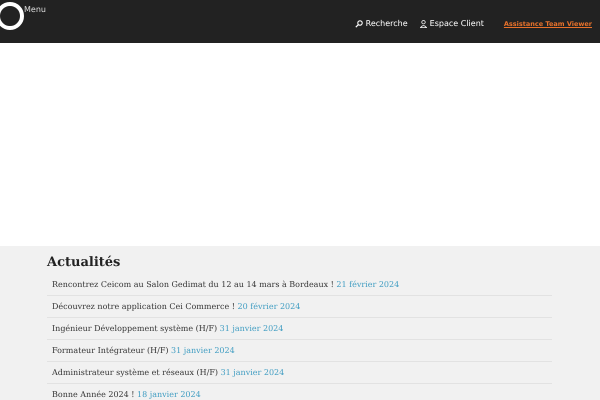  I want to click on news-item: Formateur Intégrateur (H/F) 31 janvier 2024, so click(143, 350).